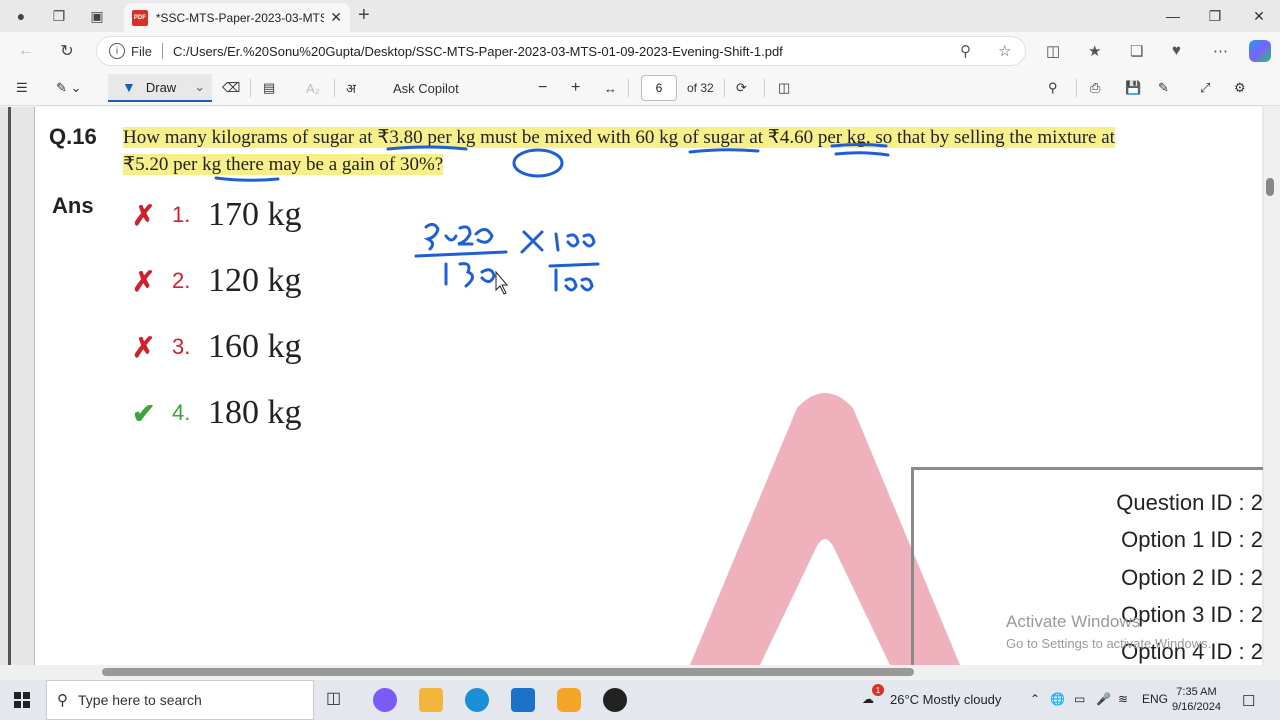  What do you see at coordinates (336, 17) in the screenshot?
I see `close-tab-icon: ✕` at bounding box center [336, 17].